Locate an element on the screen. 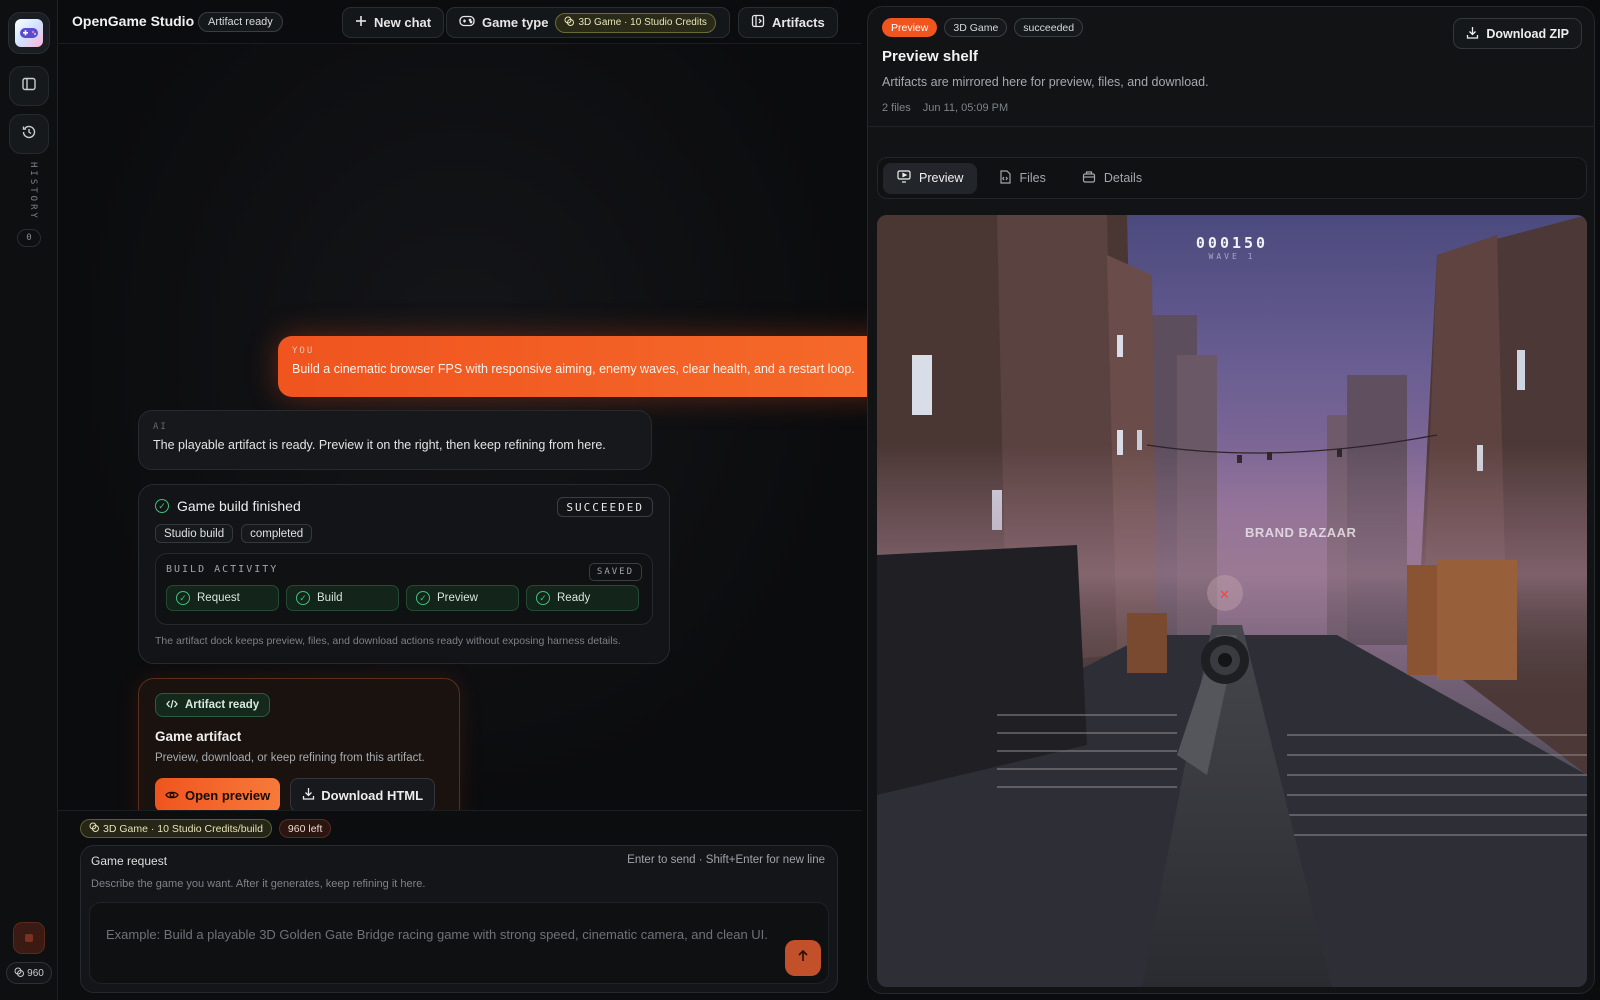 This screenshot has width=1600, height=1000. game-type-credit-chip: 3D Game · 10 Studio Credits is located at coordinates (635, 22).